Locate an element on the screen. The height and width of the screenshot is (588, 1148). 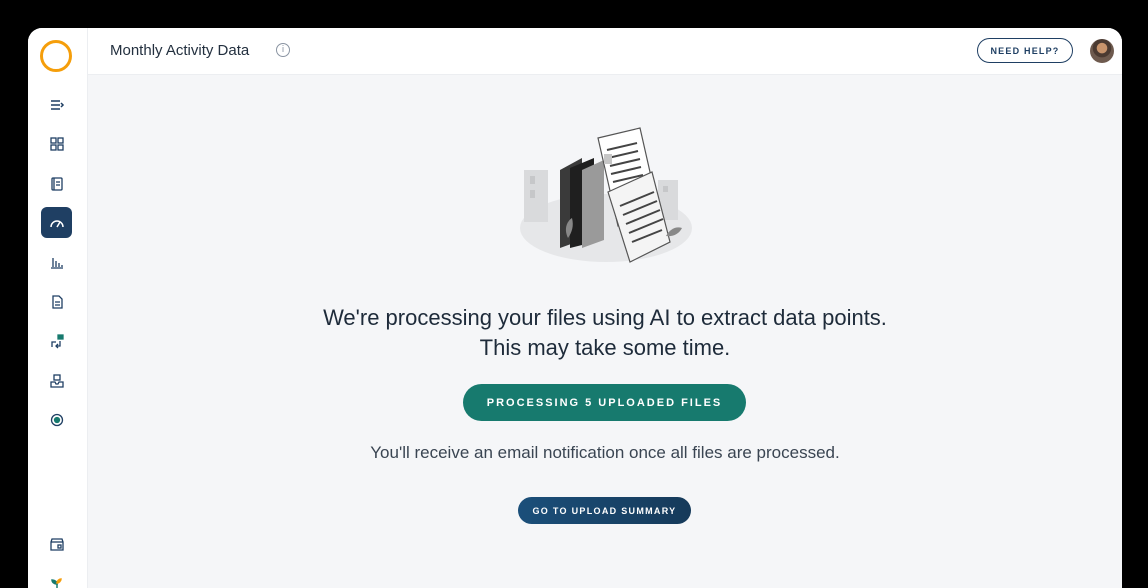
book-icon is located at coordinates (56, 183).